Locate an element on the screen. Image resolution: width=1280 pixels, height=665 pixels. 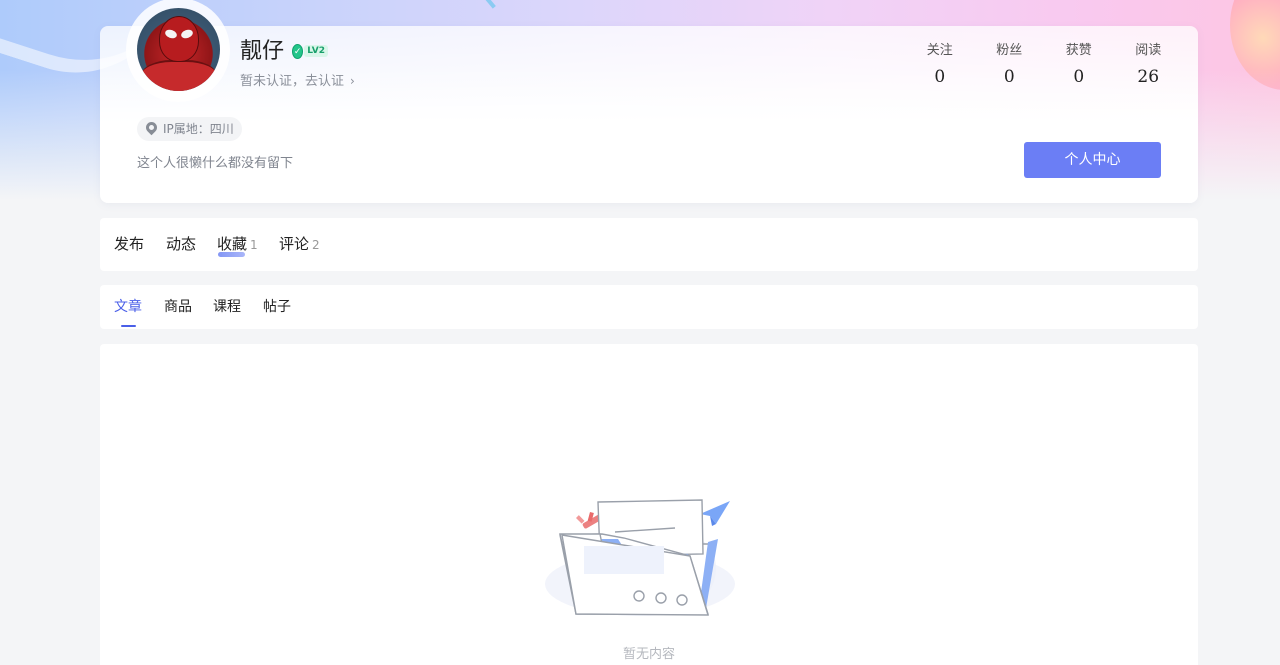
stat-value: 26 is located at coordinates (1148, 77).